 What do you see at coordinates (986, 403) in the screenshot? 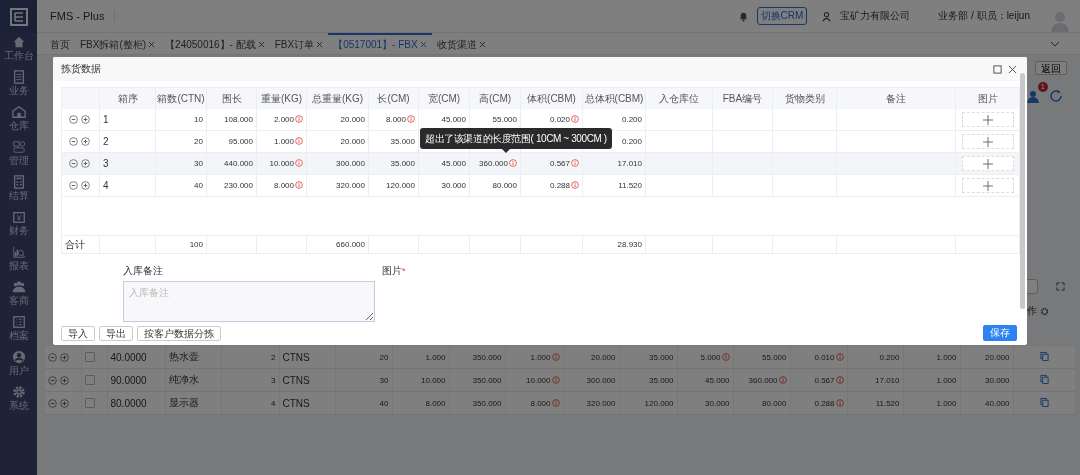
I see `table-cell: 40.000` at bounding box center [986, 403].